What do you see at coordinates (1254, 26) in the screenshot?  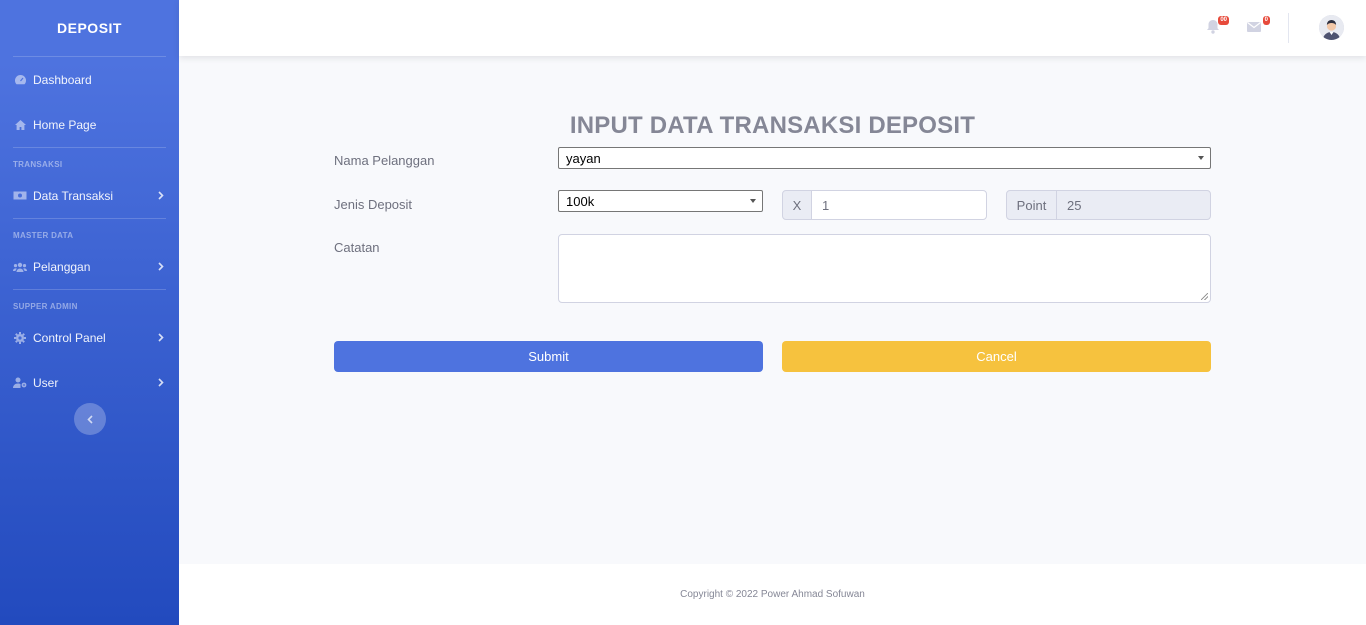 I see `envelope-icon` at bounding box center [1254, 26].